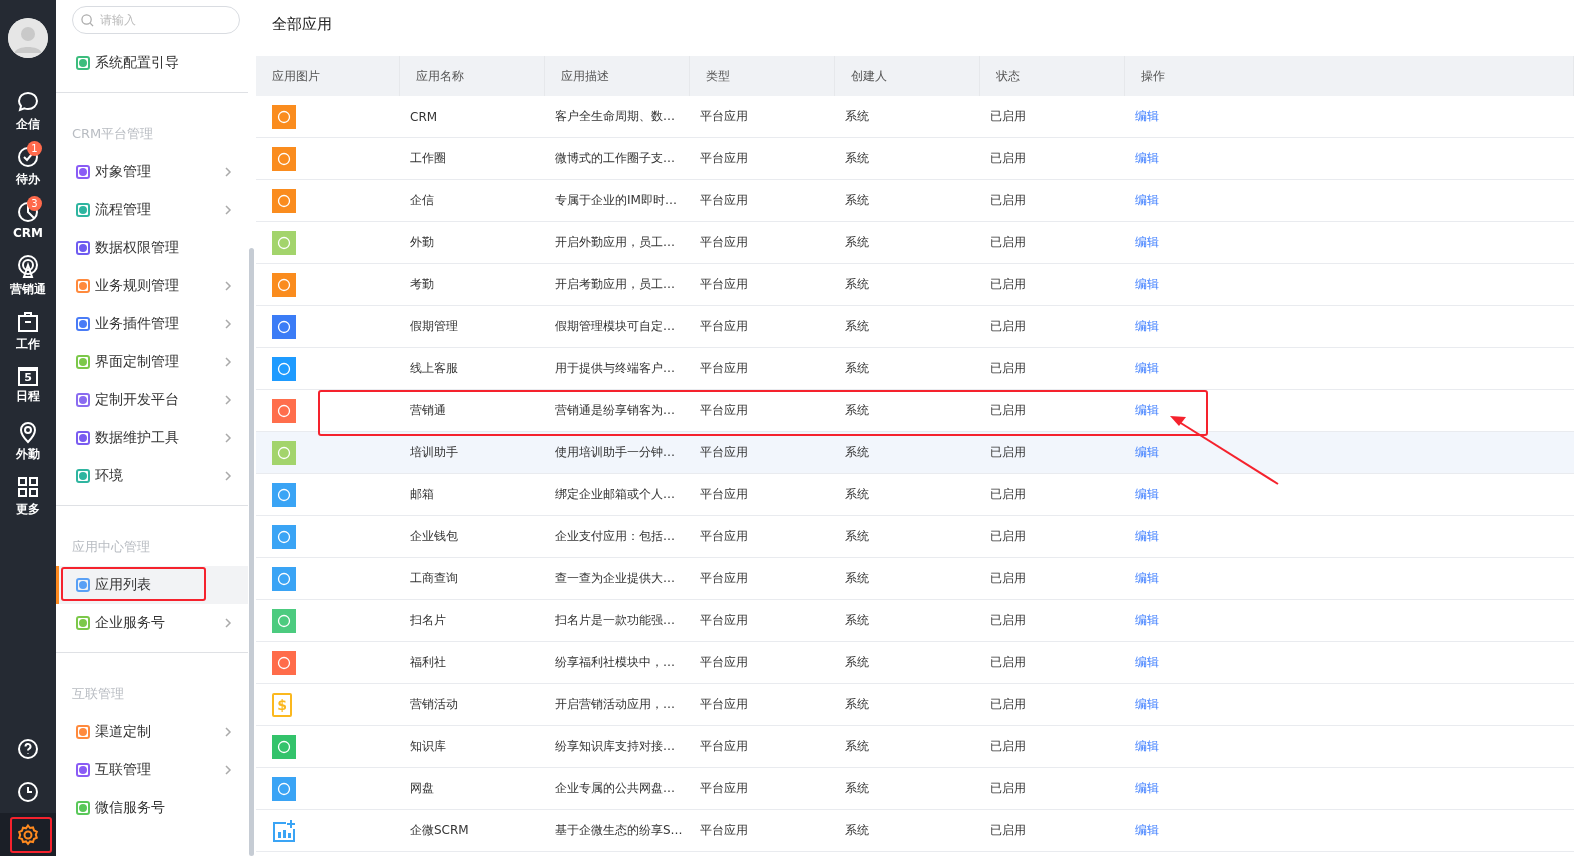  Describe the element at coordinates (152, 438) in the screenshot. I see `sidebar-item: 数据维护工具` at that location.